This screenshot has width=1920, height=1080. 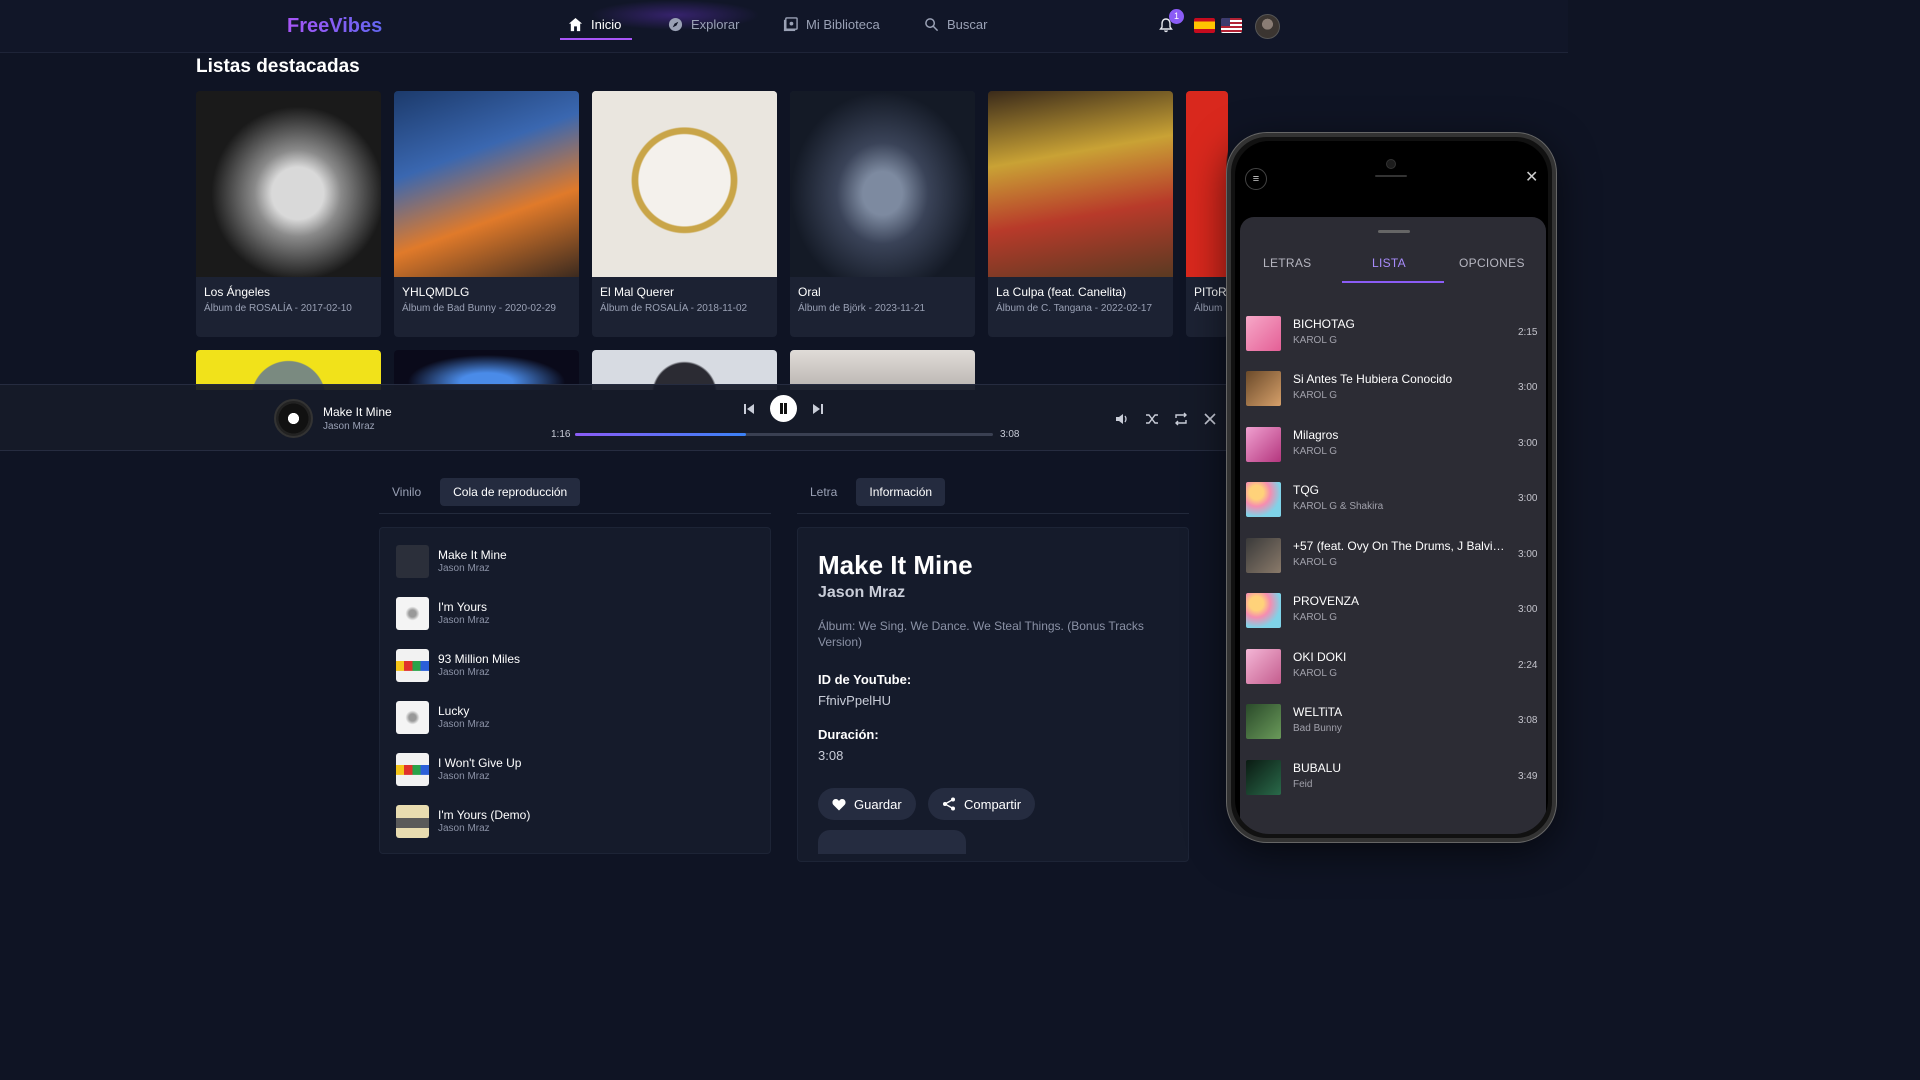 What do you see at coordinates (1391, 176) in the screenshot?
I see `speaker-slot` at bounding box center [1391, 176].